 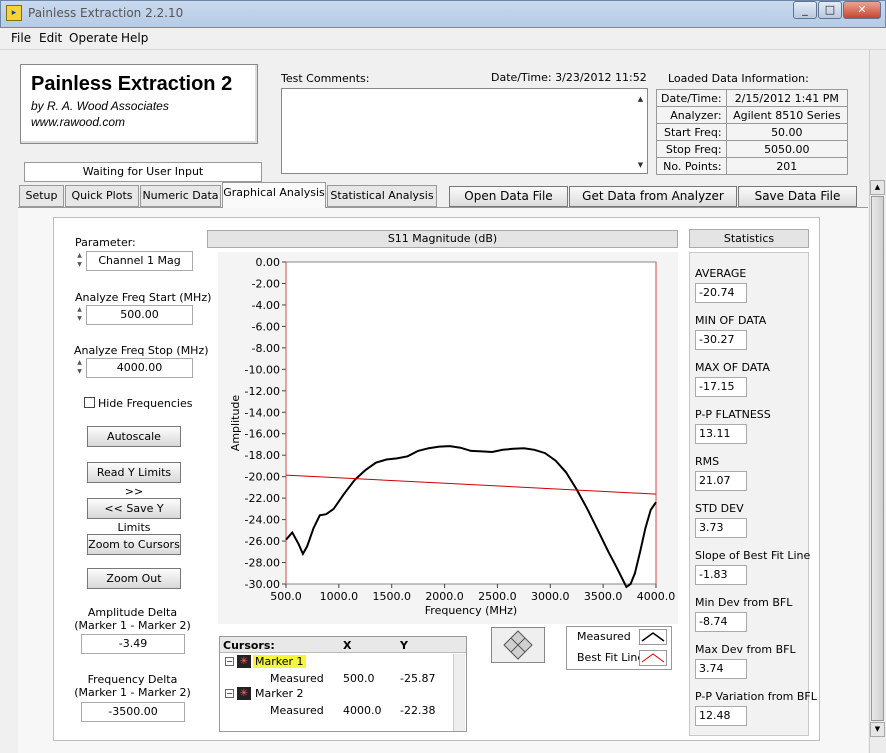 I want to click on marker-crosshair-icon: ✳, so click(x=244, y=661).